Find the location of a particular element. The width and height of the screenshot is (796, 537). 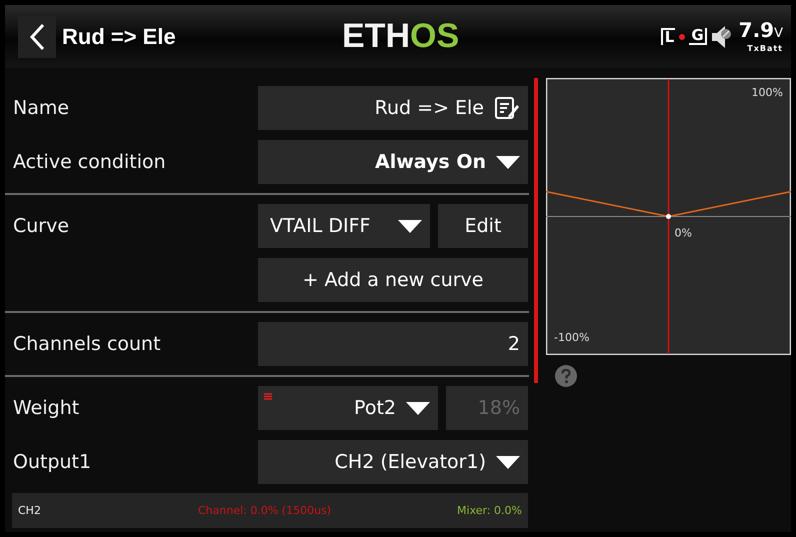

field-label: Name is located at coordinates (41, 108).